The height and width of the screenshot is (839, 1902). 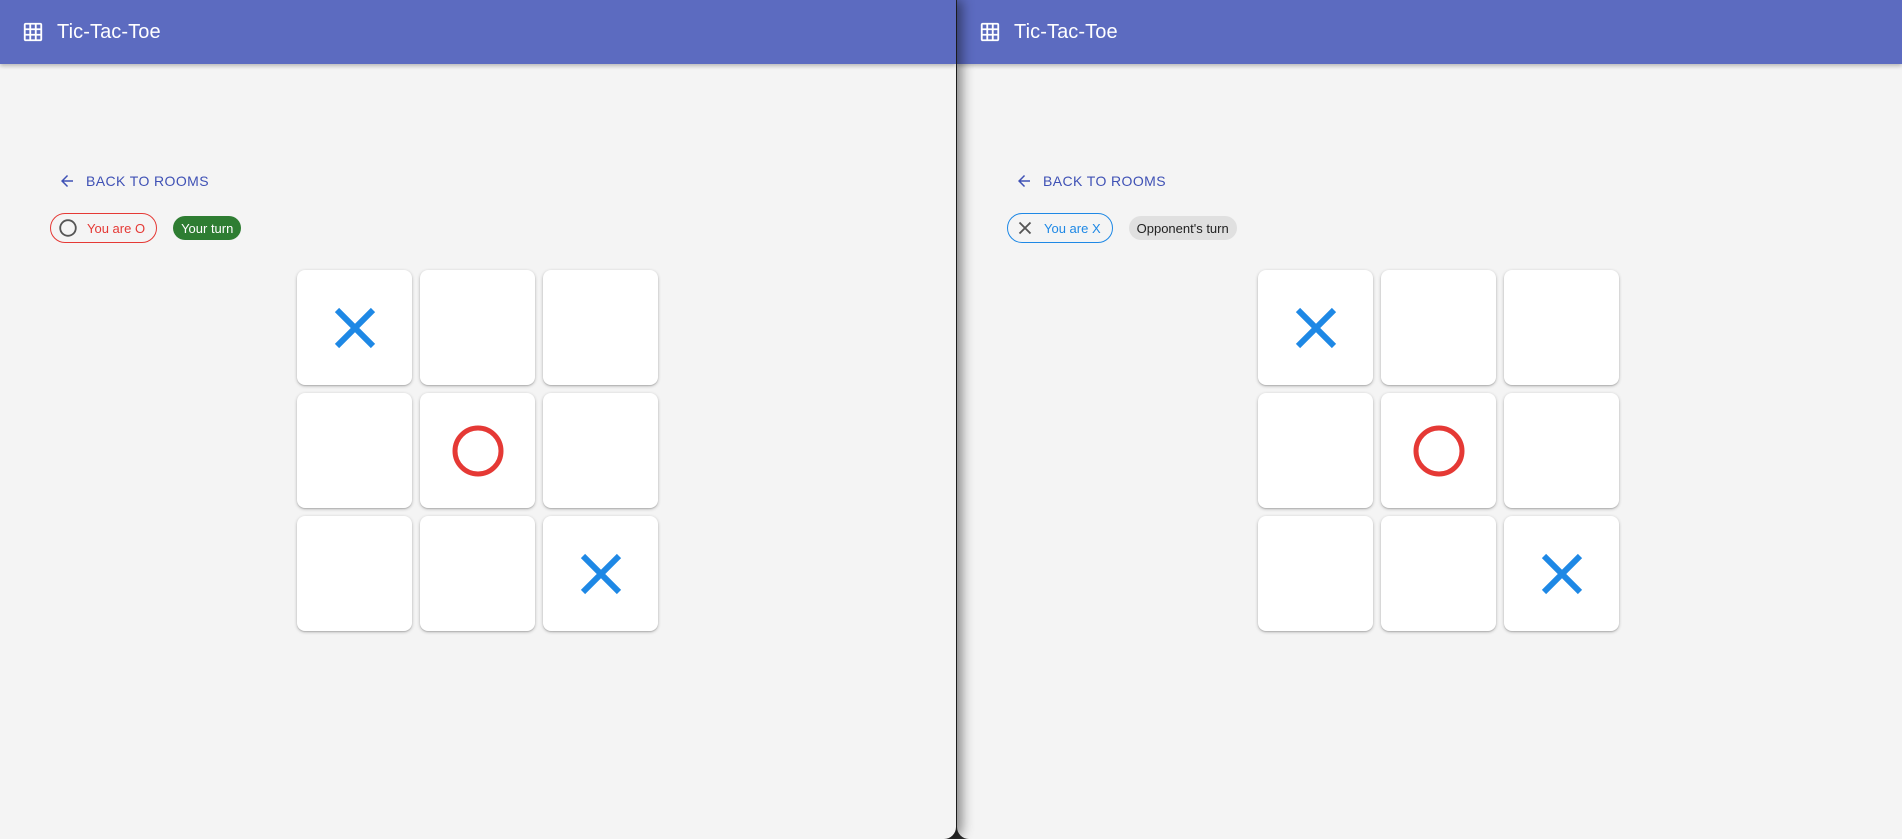 I want to click on circle-outline-icon, so click(x=68, y=228).